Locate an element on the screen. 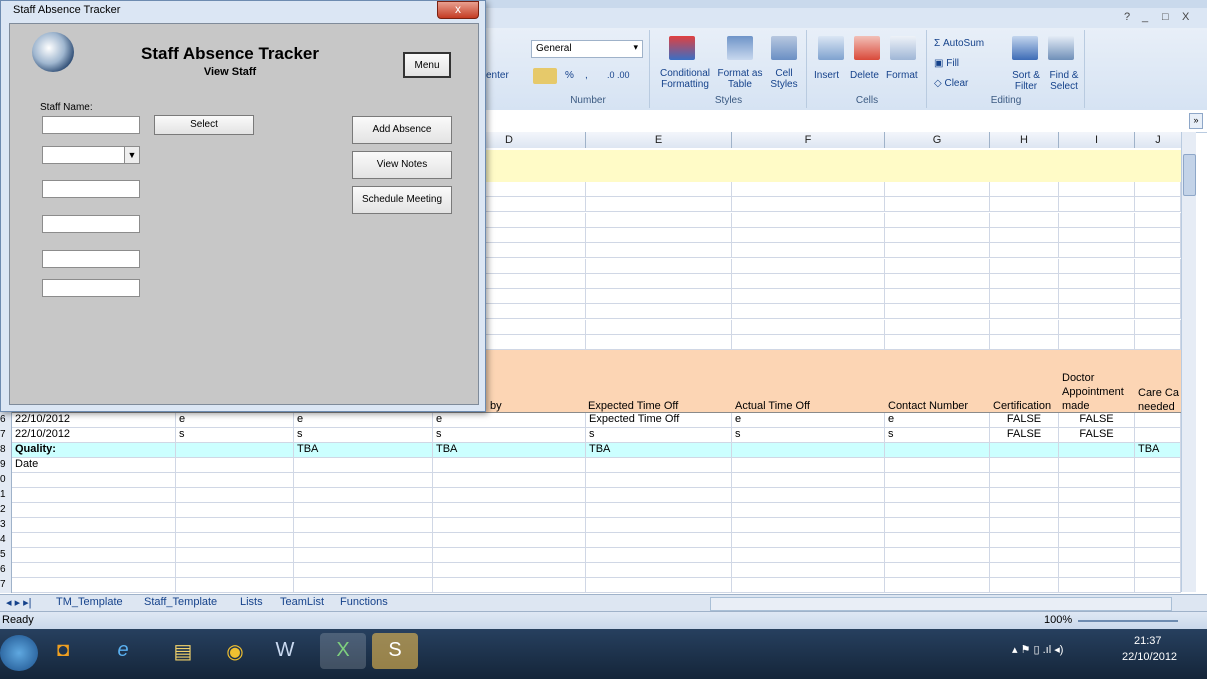 The height and width of the screenshot is (679, 1207). select-button: Select is located at coordinates (204, 125).